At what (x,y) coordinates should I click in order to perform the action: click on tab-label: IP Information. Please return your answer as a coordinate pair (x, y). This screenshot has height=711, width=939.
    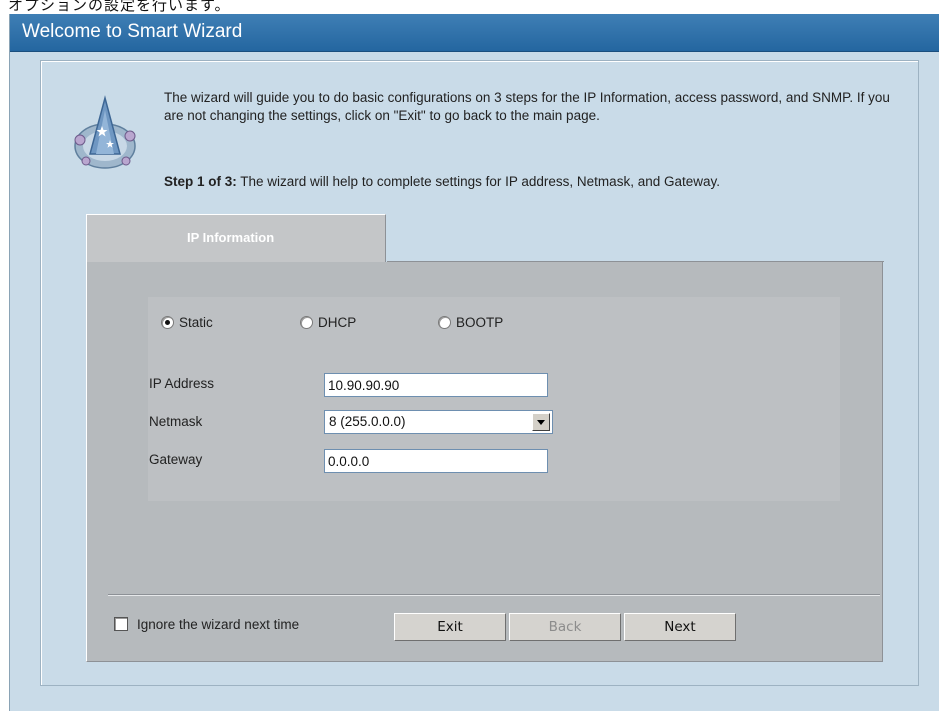
    Looking at the image, I should click on (231, 237).